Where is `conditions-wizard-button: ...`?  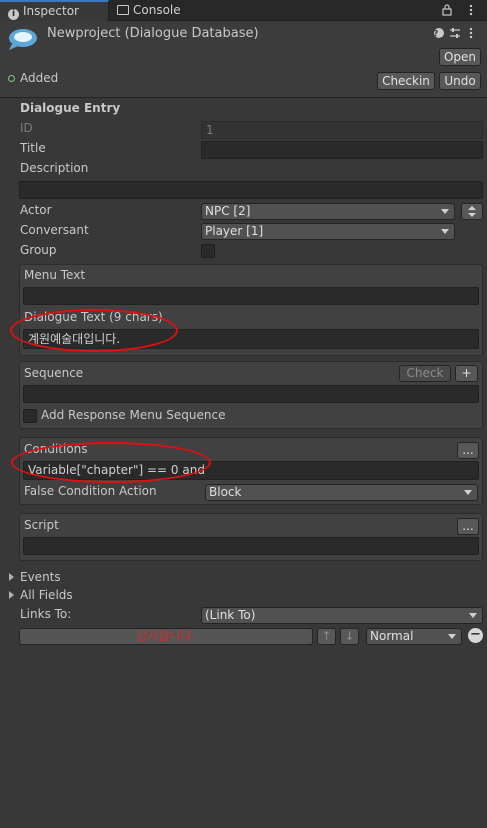
conditions-wizard-button: ... is located at coordinates (468, 450).